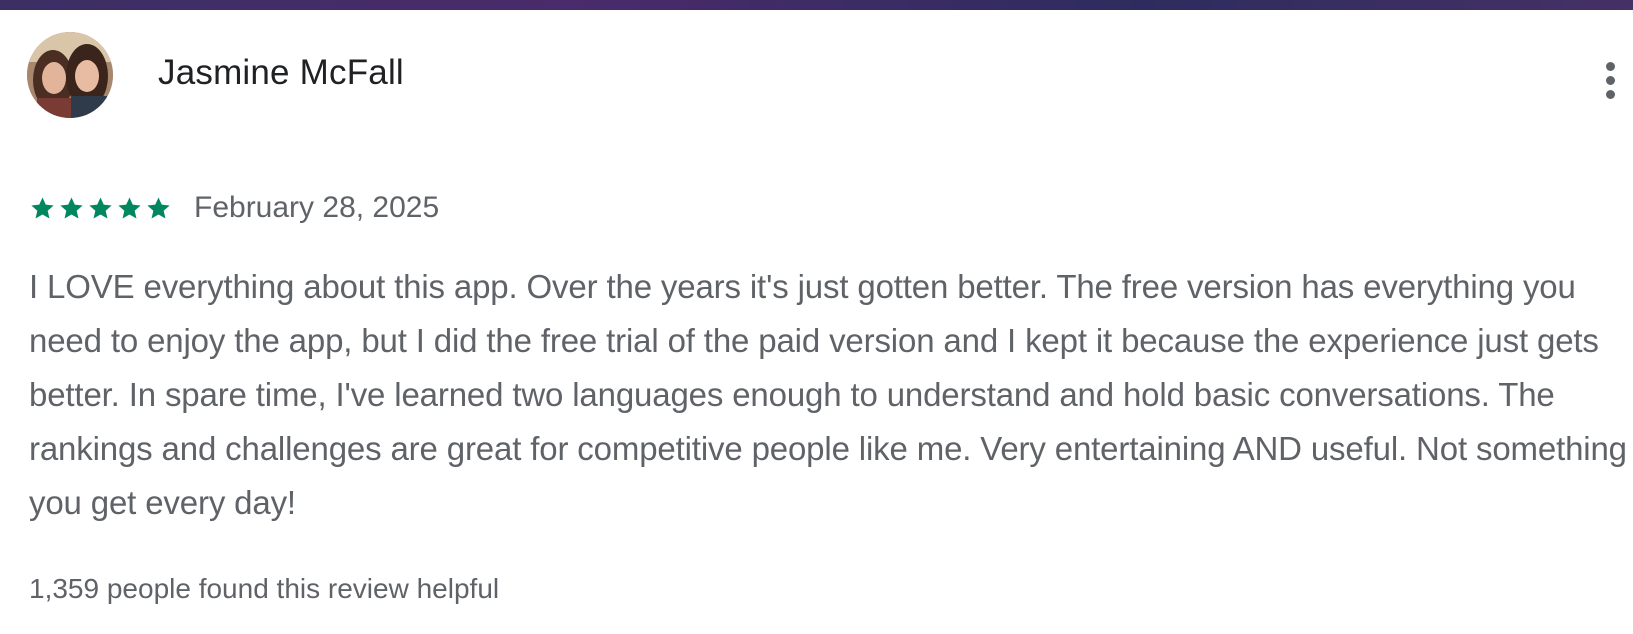 The height and width of the screenshot is (634, 1633). I want to click on avatar-photo-icon, so click(70, 75).